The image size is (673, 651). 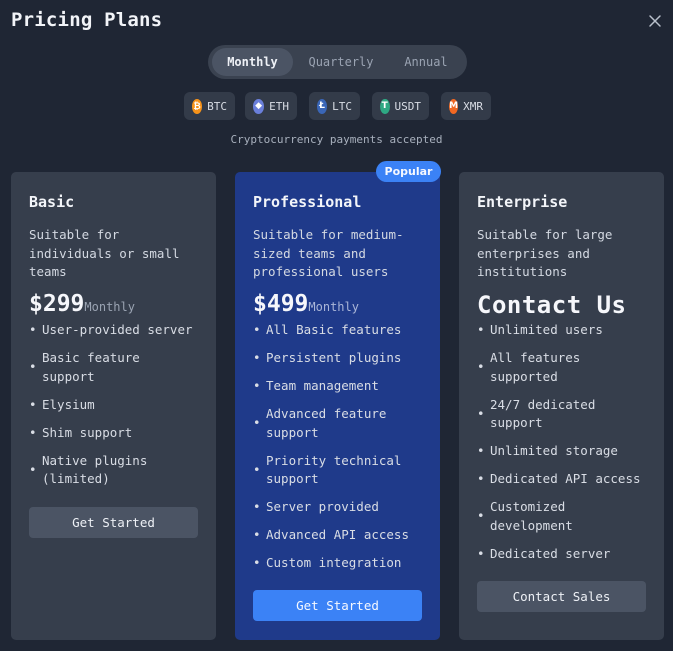 What do you see at coordinates (426, 62) in the screenshot?
I see `period-annual-button: Annual` at bounding box center [426, 62].